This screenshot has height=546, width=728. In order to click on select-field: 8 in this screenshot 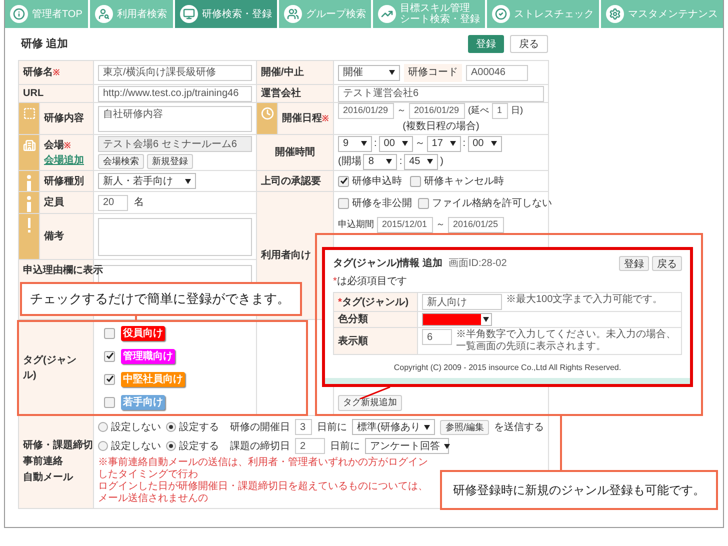, I will do `click(380, 162)`.